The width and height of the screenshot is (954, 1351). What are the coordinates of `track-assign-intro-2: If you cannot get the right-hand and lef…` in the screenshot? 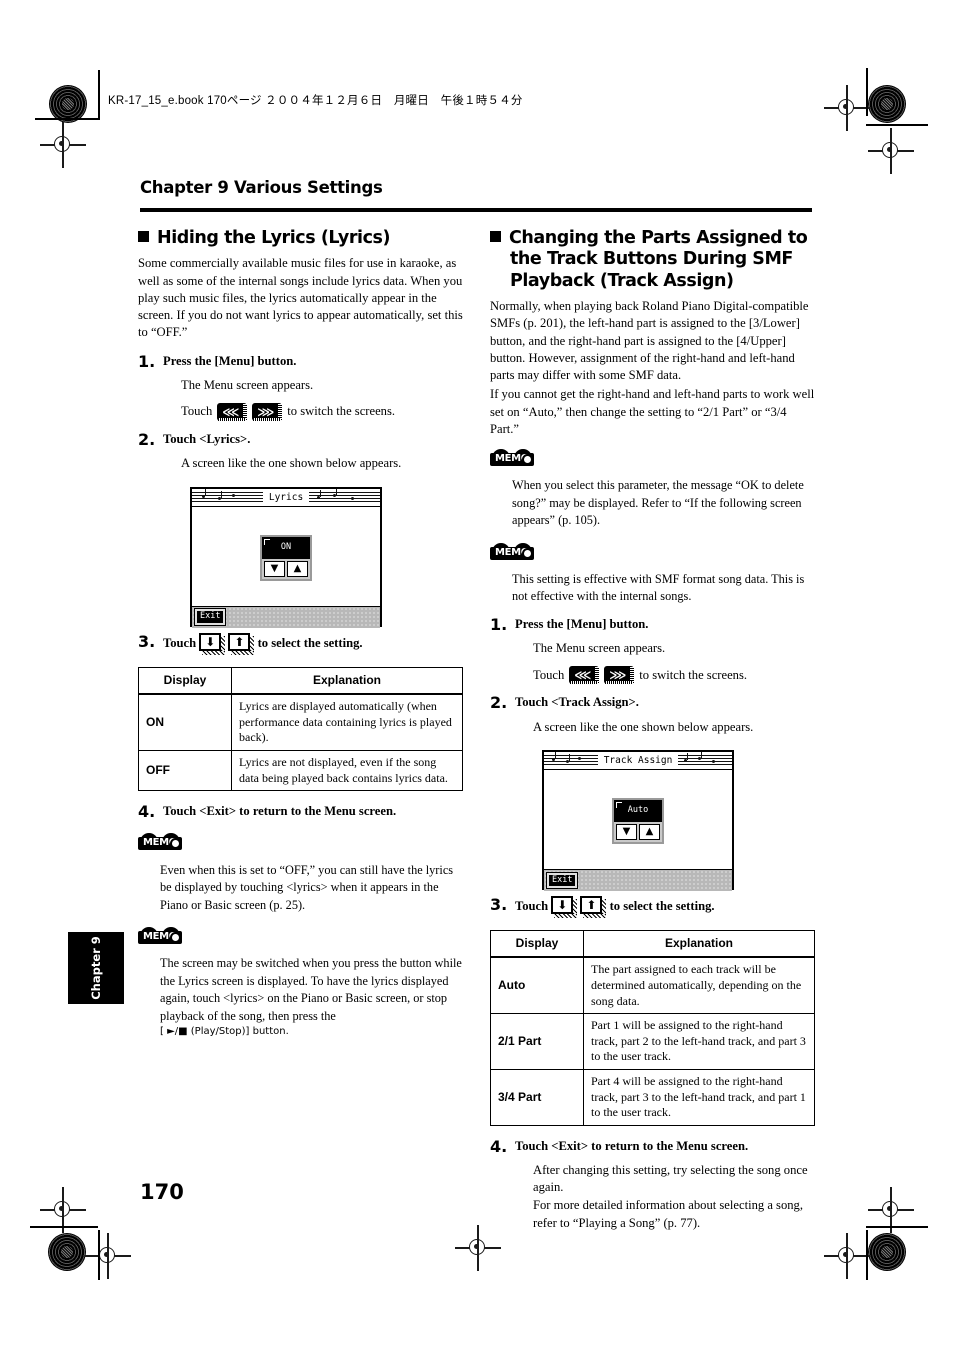 It's located at (652, 411).